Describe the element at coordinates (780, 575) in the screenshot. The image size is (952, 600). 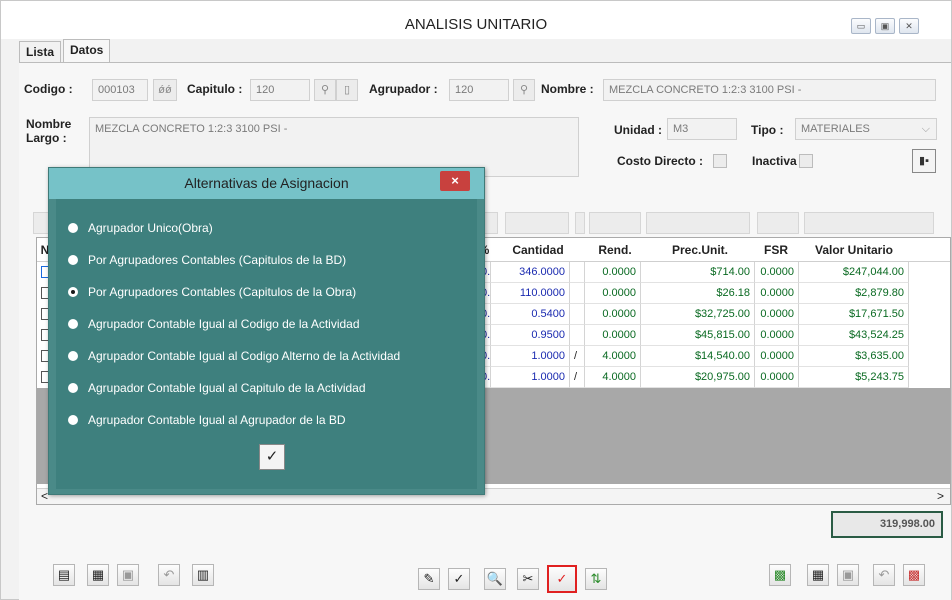
I see `toolbar-report-icon: ▩` at that location.